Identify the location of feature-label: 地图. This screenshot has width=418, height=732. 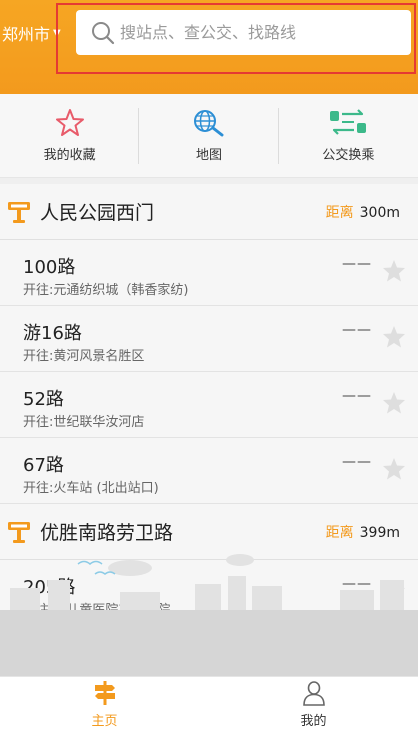
(208, 155).